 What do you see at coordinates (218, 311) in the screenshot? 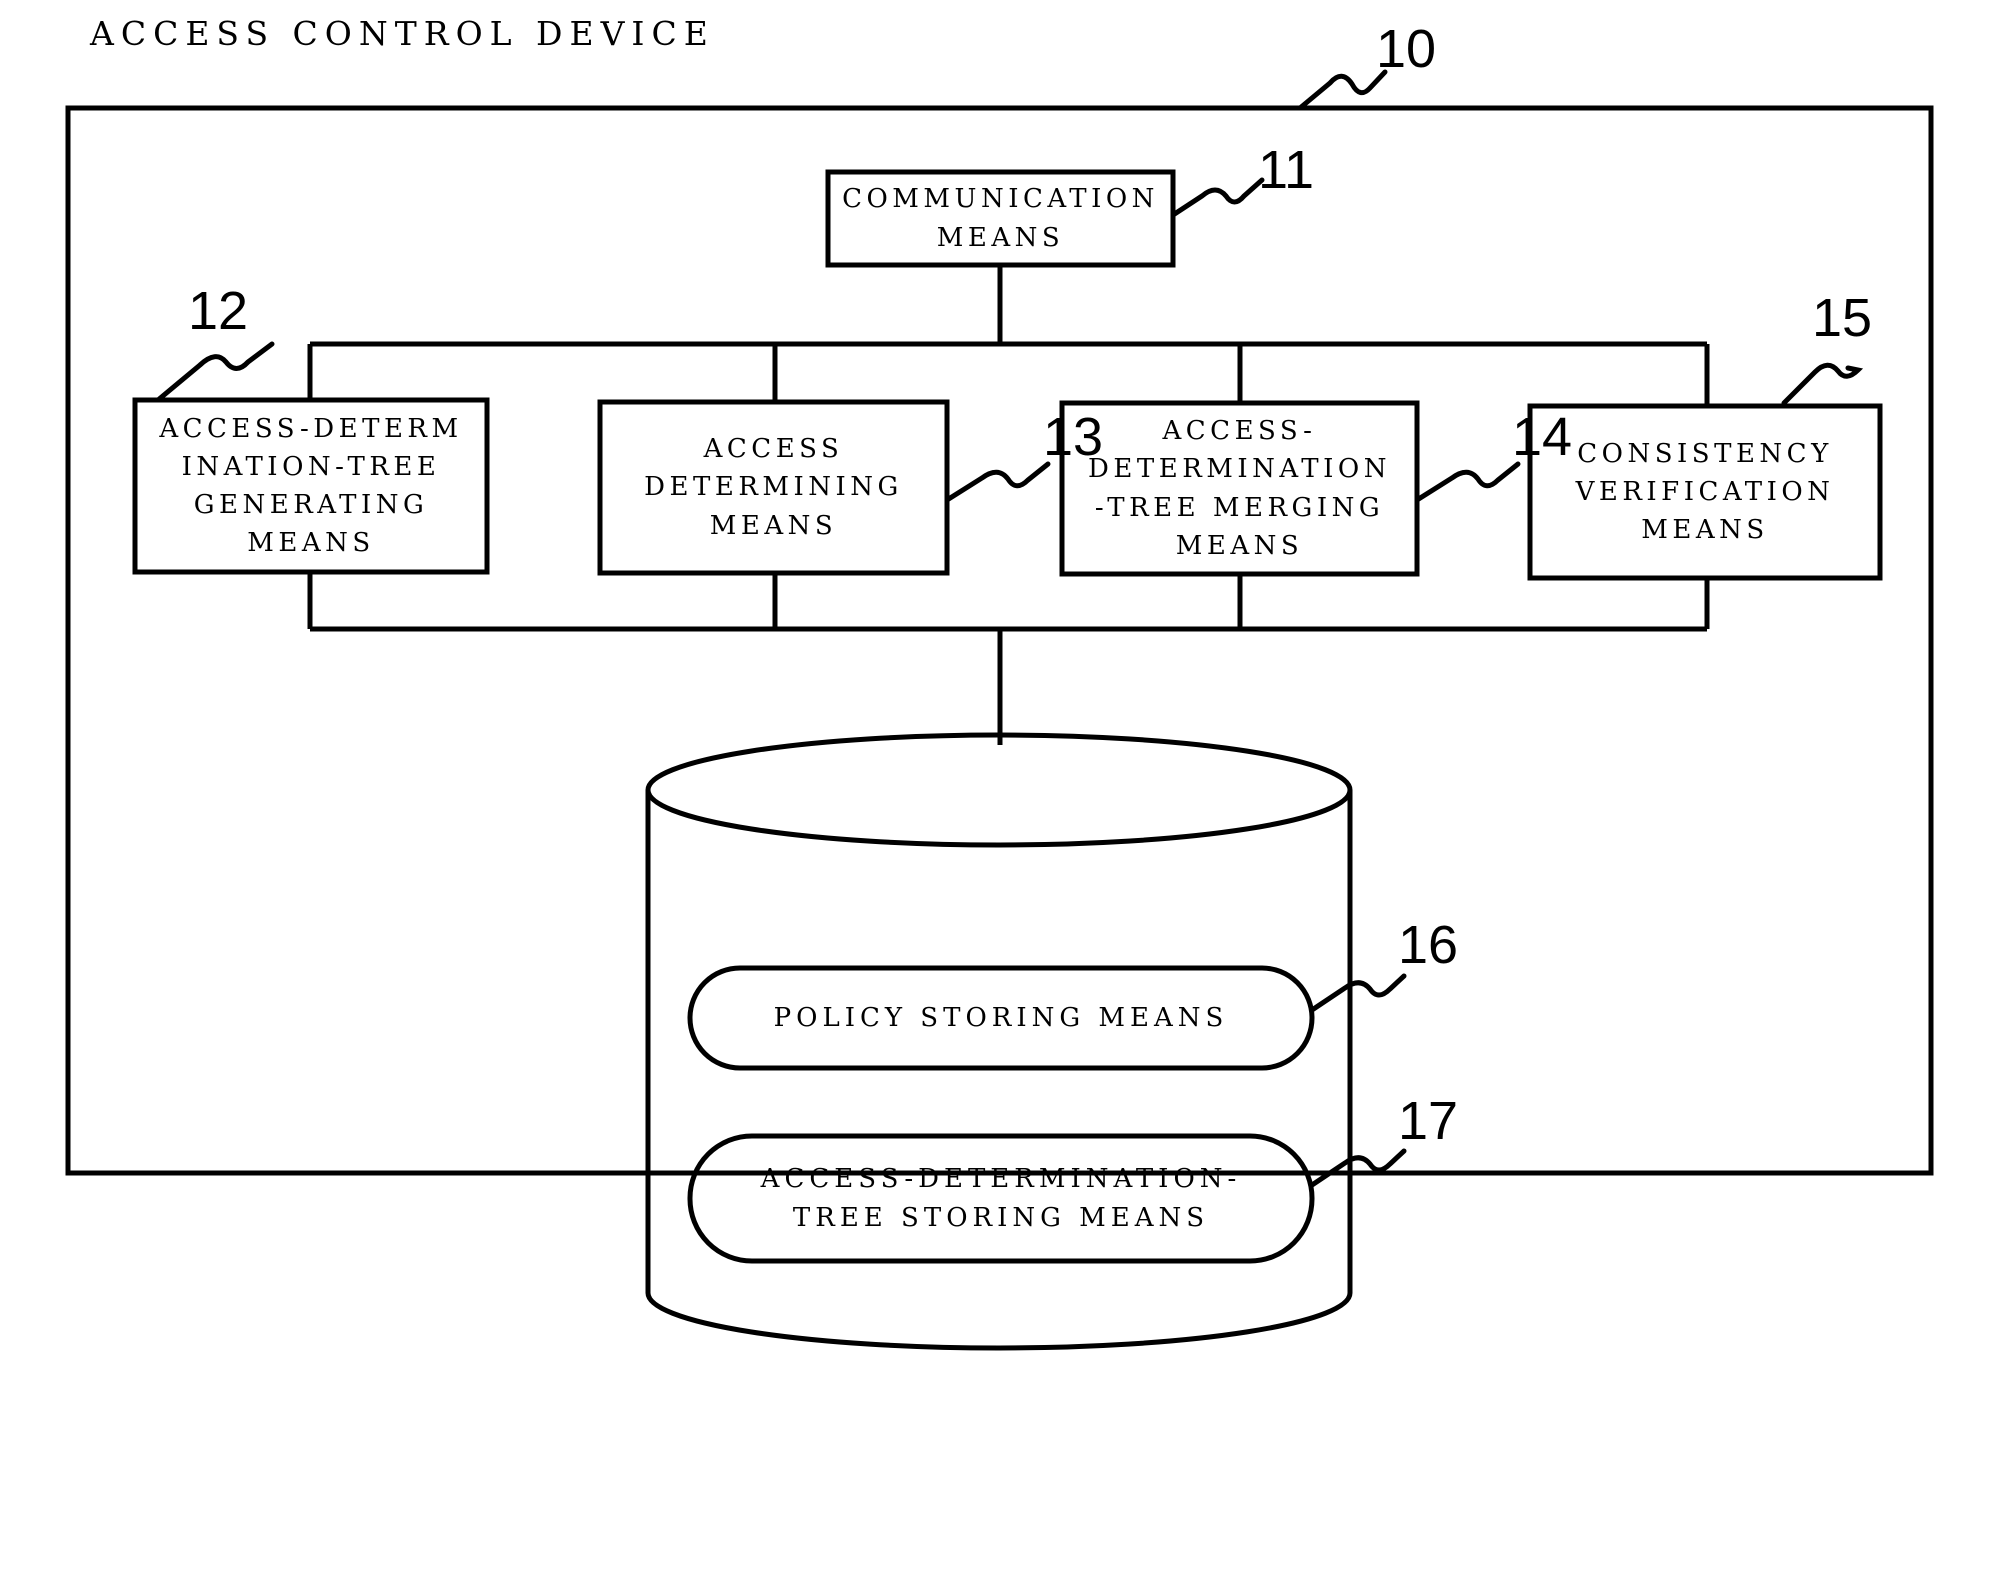
I see `ref-numeral-12: 12` at bounding box center [218, 311].